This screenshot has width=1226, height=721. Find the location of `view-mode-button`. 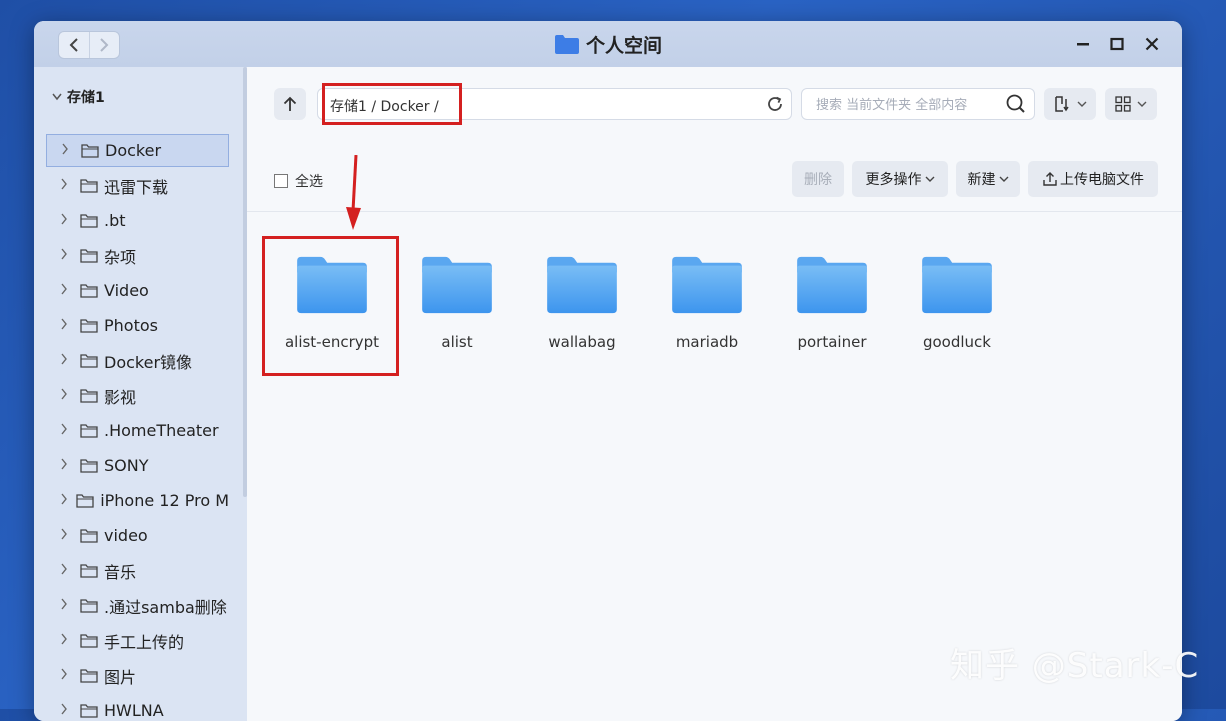

view-mode-button is located at coordinates (1131, 104).